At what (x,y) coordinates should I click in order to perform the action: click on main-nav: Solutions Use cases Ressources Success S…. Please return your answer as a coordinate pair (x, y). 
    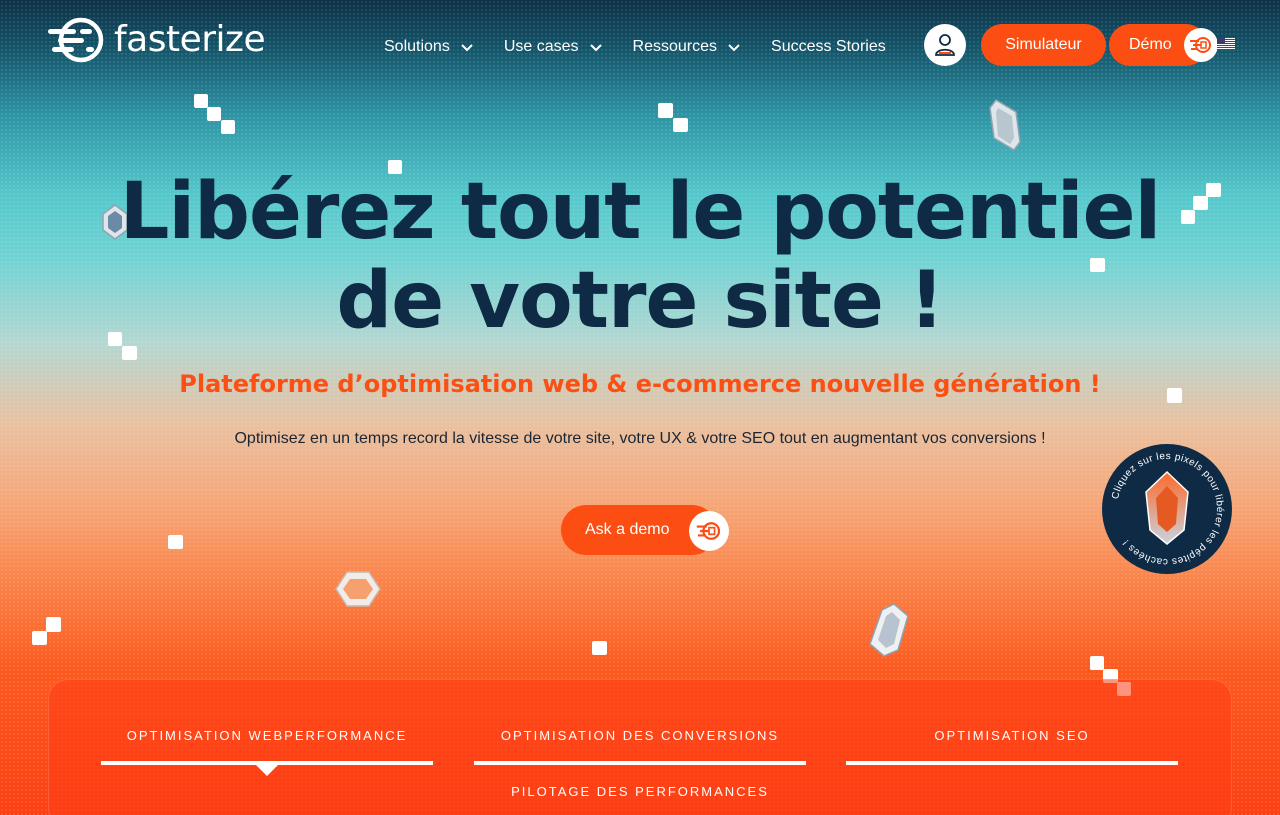
    Looking at the image, I should click on (635, 47).